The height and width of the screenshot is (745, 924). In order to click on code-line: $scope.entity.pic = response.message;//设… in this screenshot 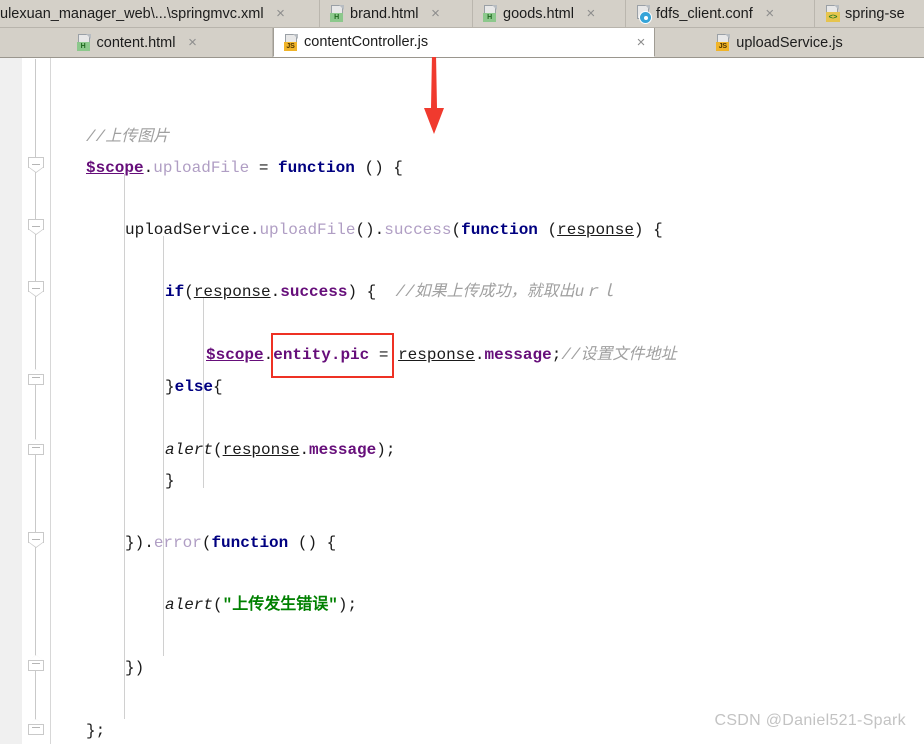, I will do `click(441, 355)`.